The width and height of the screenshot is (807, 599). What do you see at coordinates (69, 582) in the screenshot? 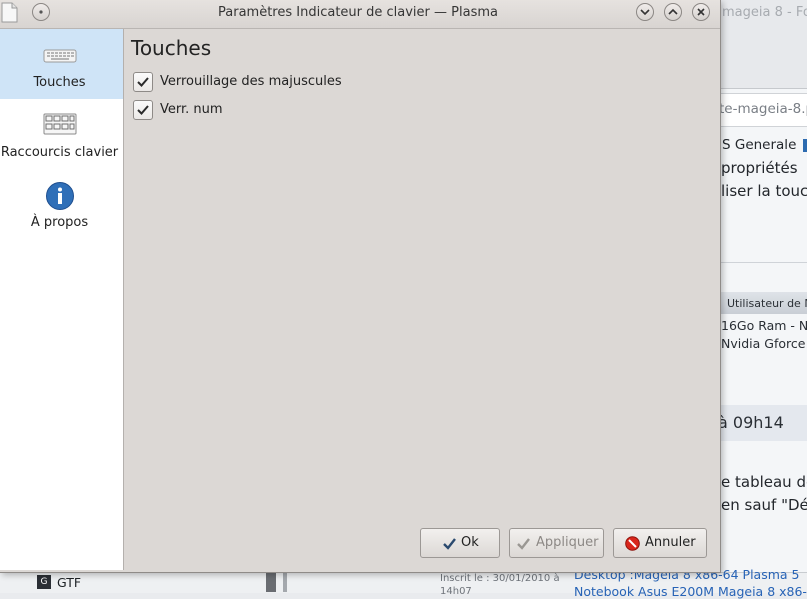
I see `taskbar-label: GTF` at bounding box center [69, 582].